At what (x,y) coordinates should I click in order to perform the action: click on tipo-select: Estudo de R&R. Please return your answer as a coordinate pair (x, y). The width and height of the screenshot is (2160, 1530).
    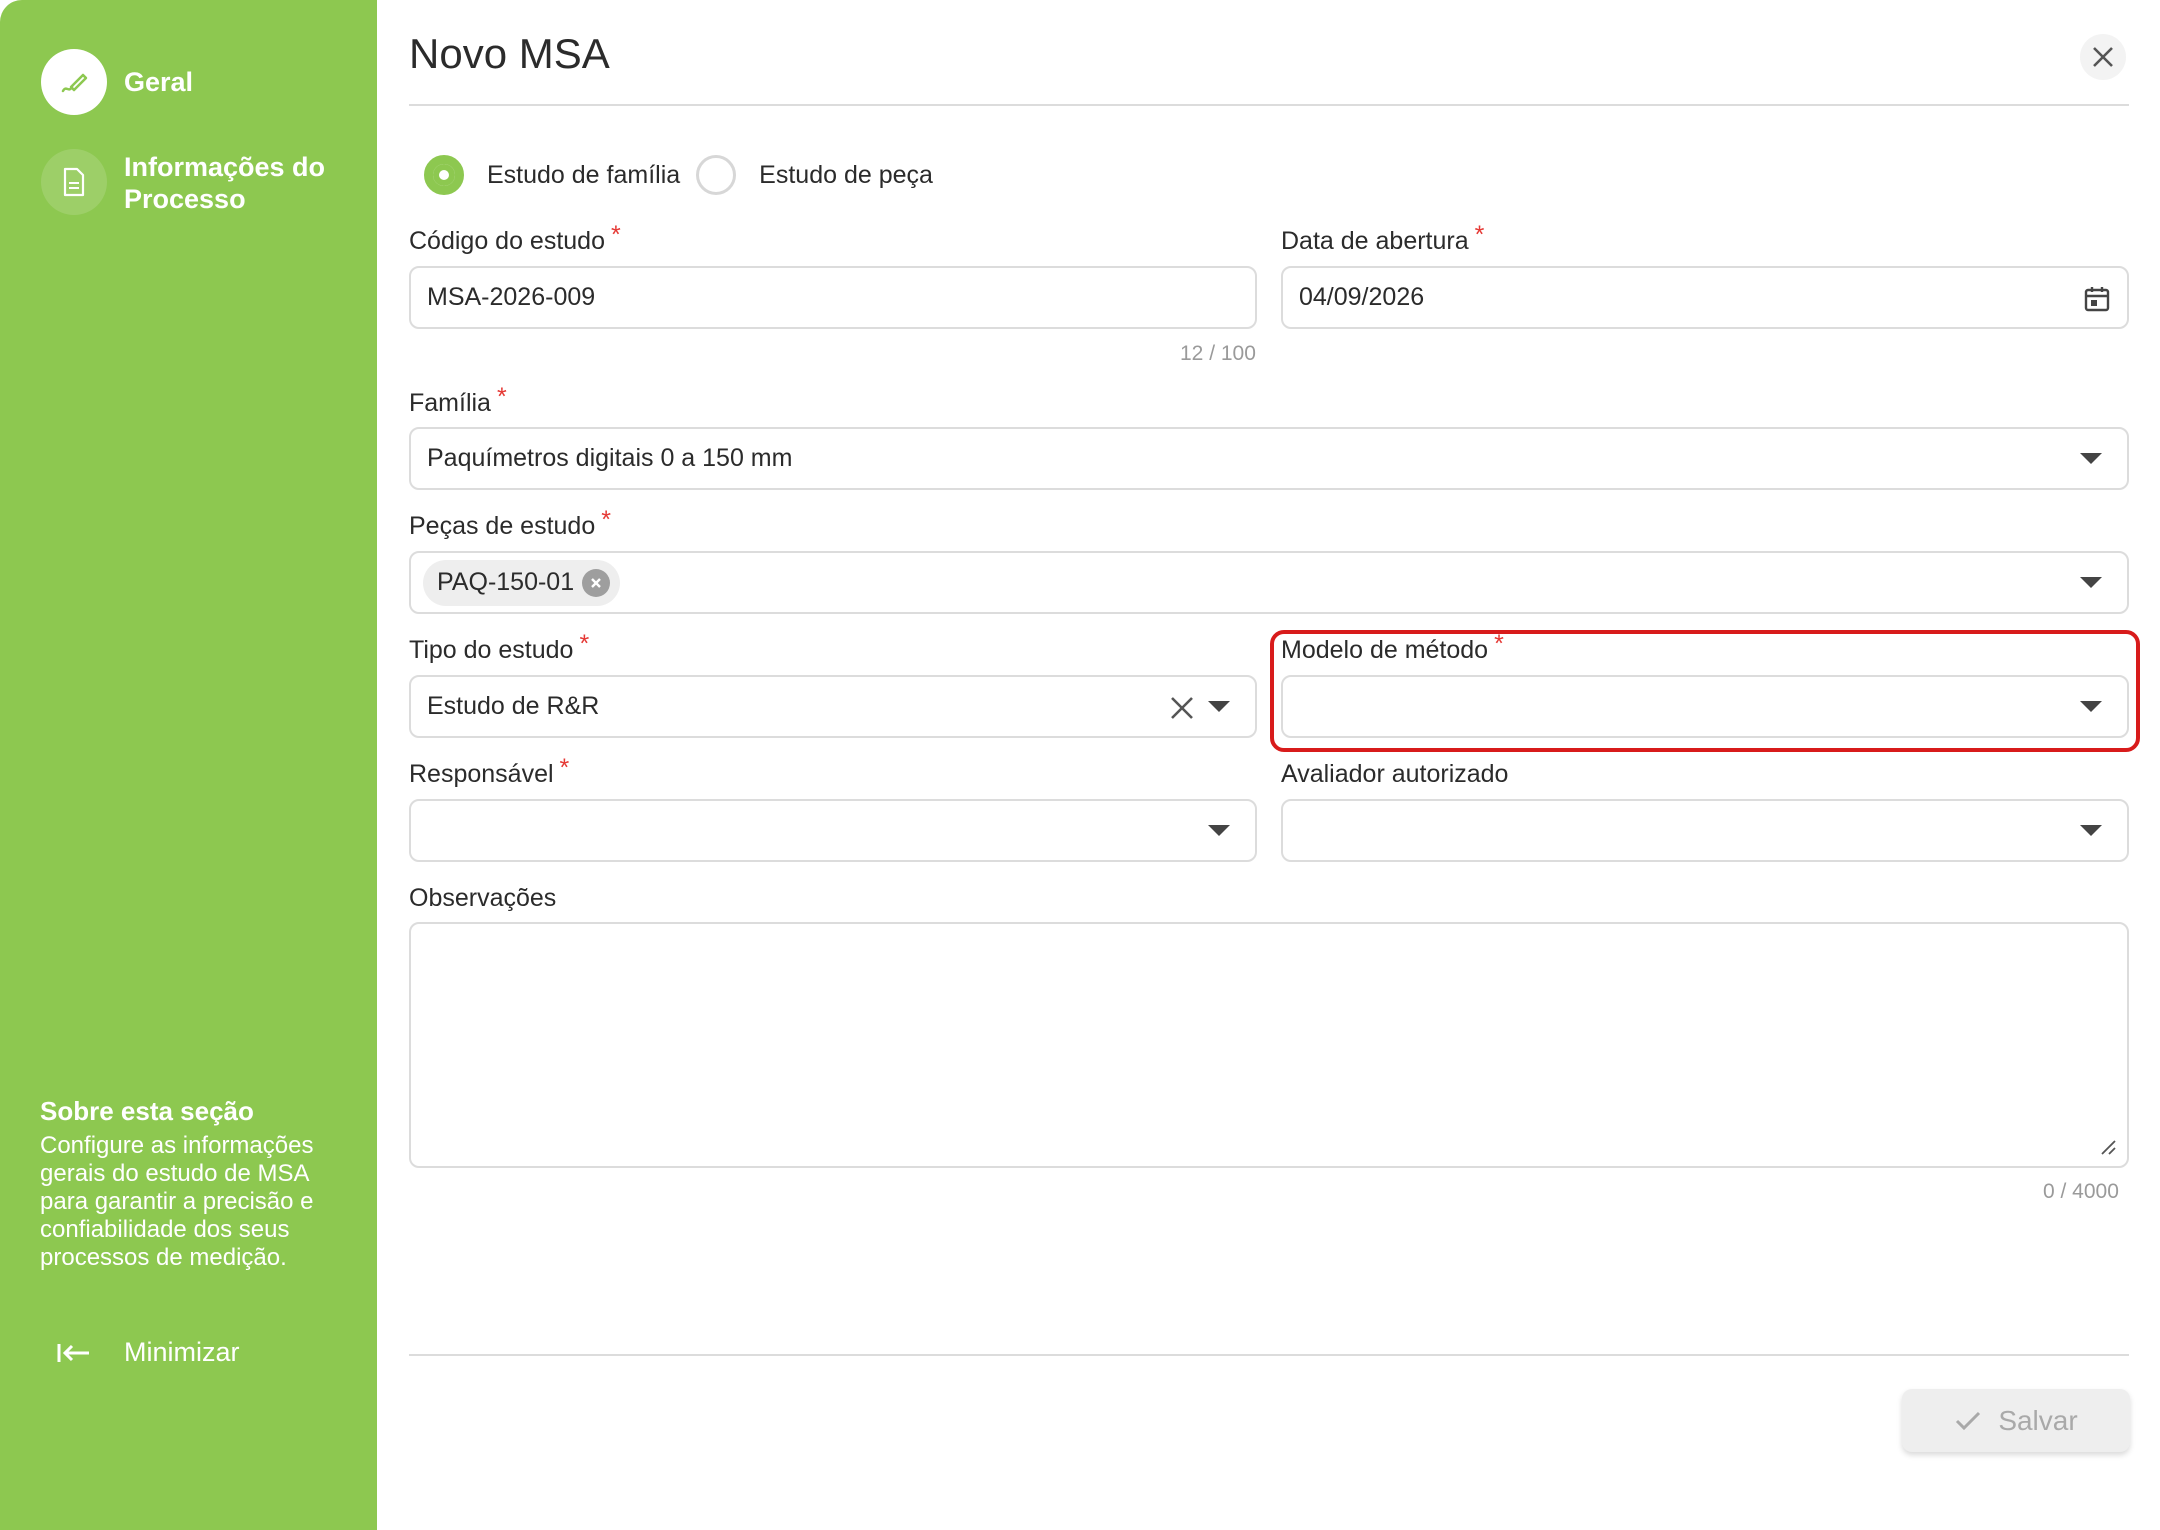
    Looking at the image, I should click on (833, 706).